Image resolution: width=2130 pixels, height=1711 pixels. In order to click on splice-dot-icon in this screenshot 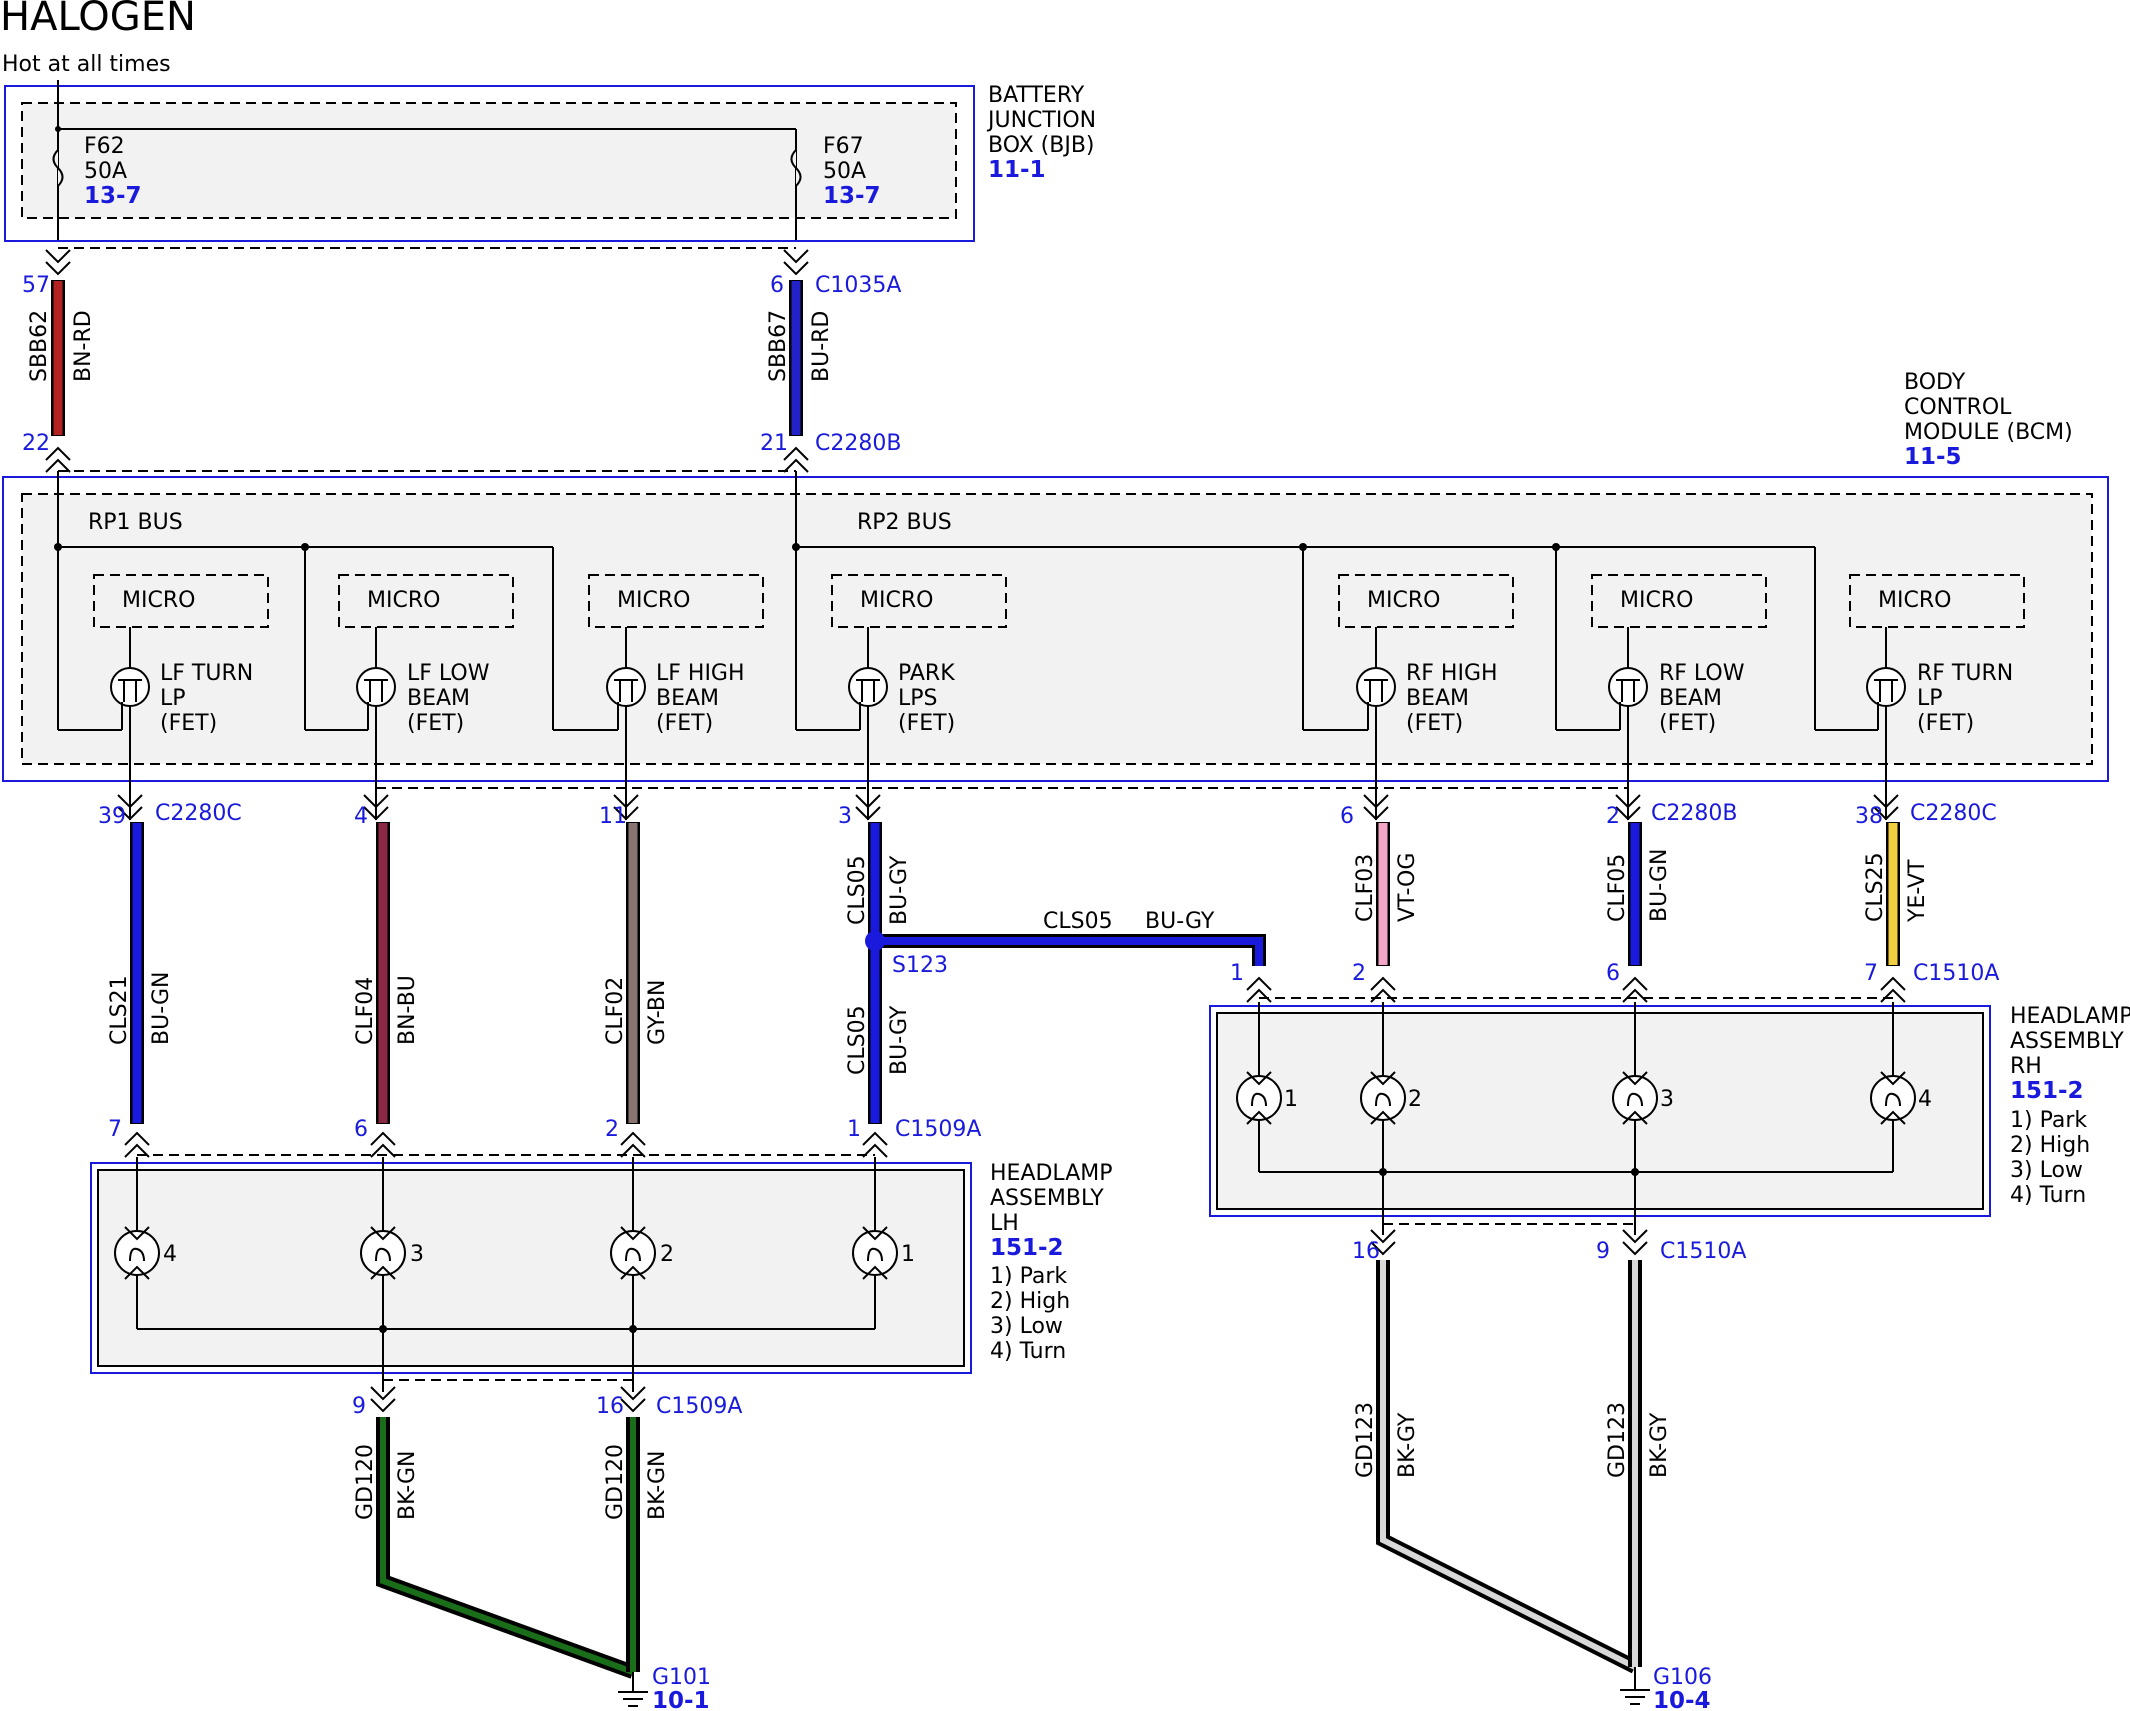, I will do `click(875, 941)`.